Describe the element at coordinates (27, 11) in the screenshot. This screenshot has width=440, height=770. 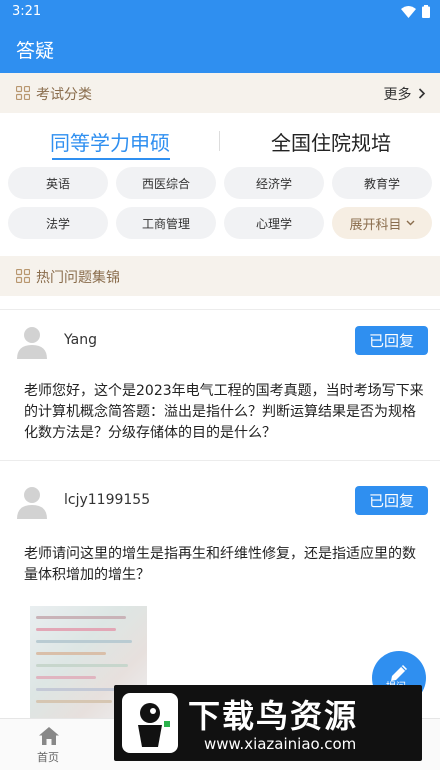
I see `status-time: 3:21` at that location.